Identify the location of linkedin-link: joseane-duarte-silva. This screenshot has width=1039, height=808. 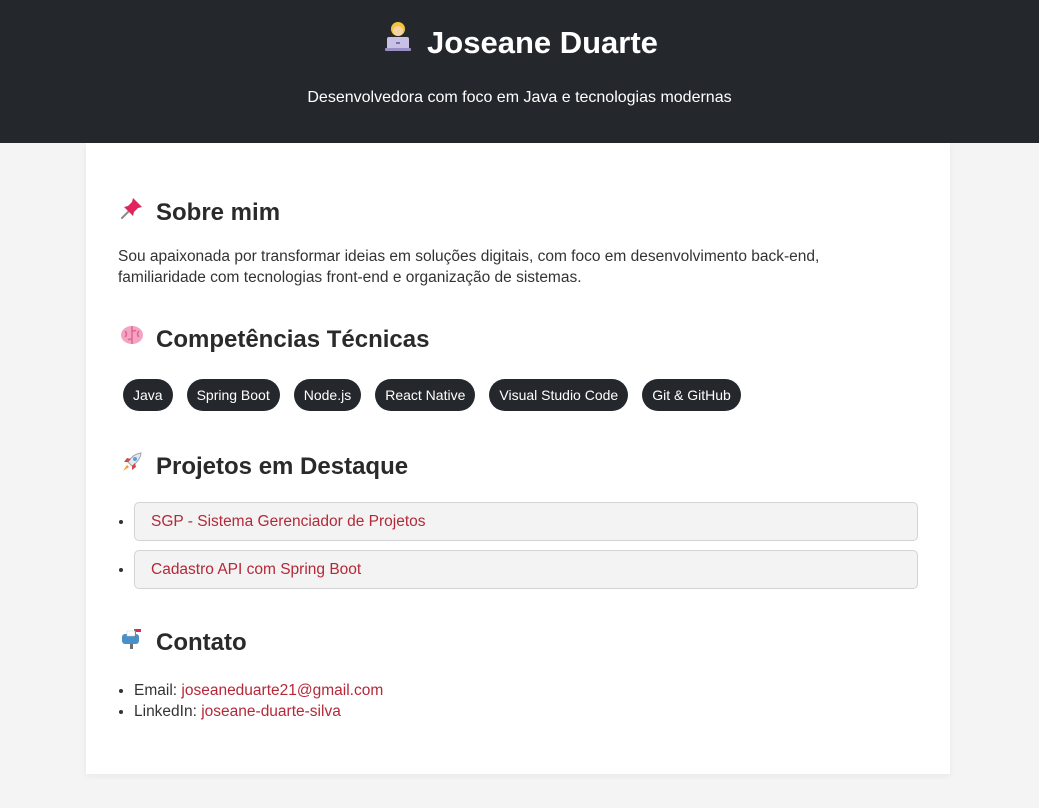
(271, 711).